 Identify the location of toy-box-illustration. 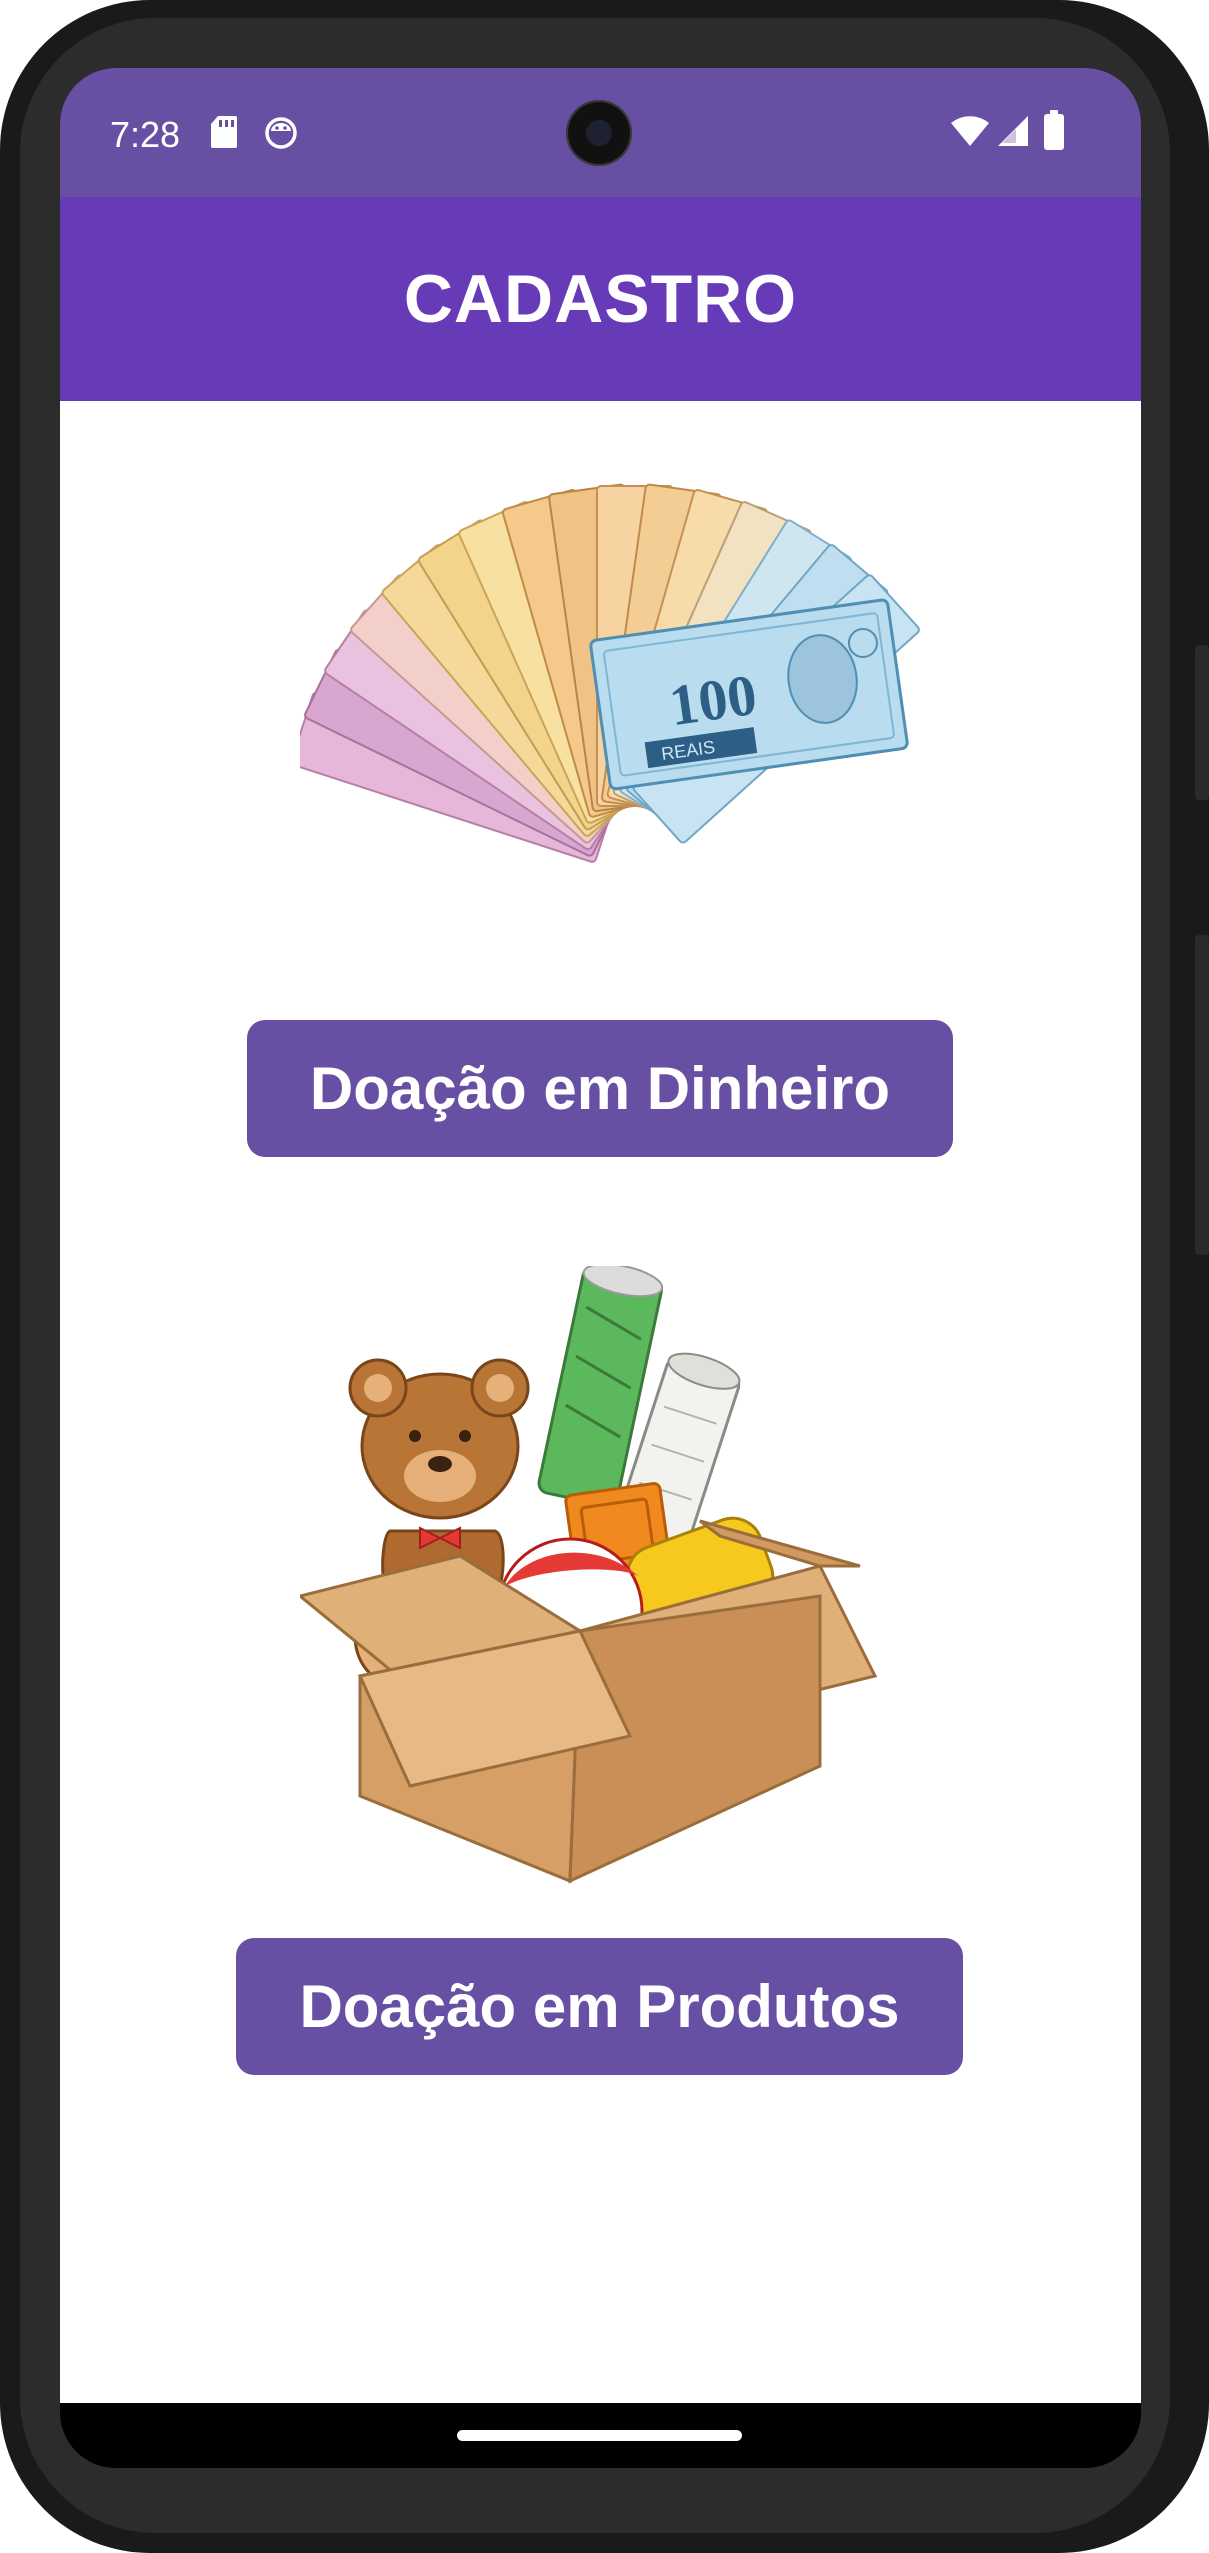
(589, 1575).